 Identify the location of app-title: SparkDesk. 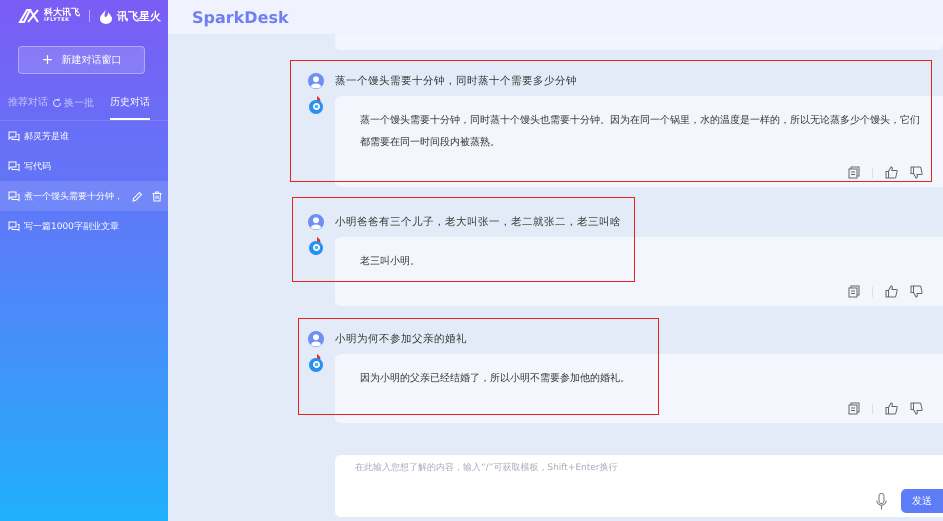
(240, 17).